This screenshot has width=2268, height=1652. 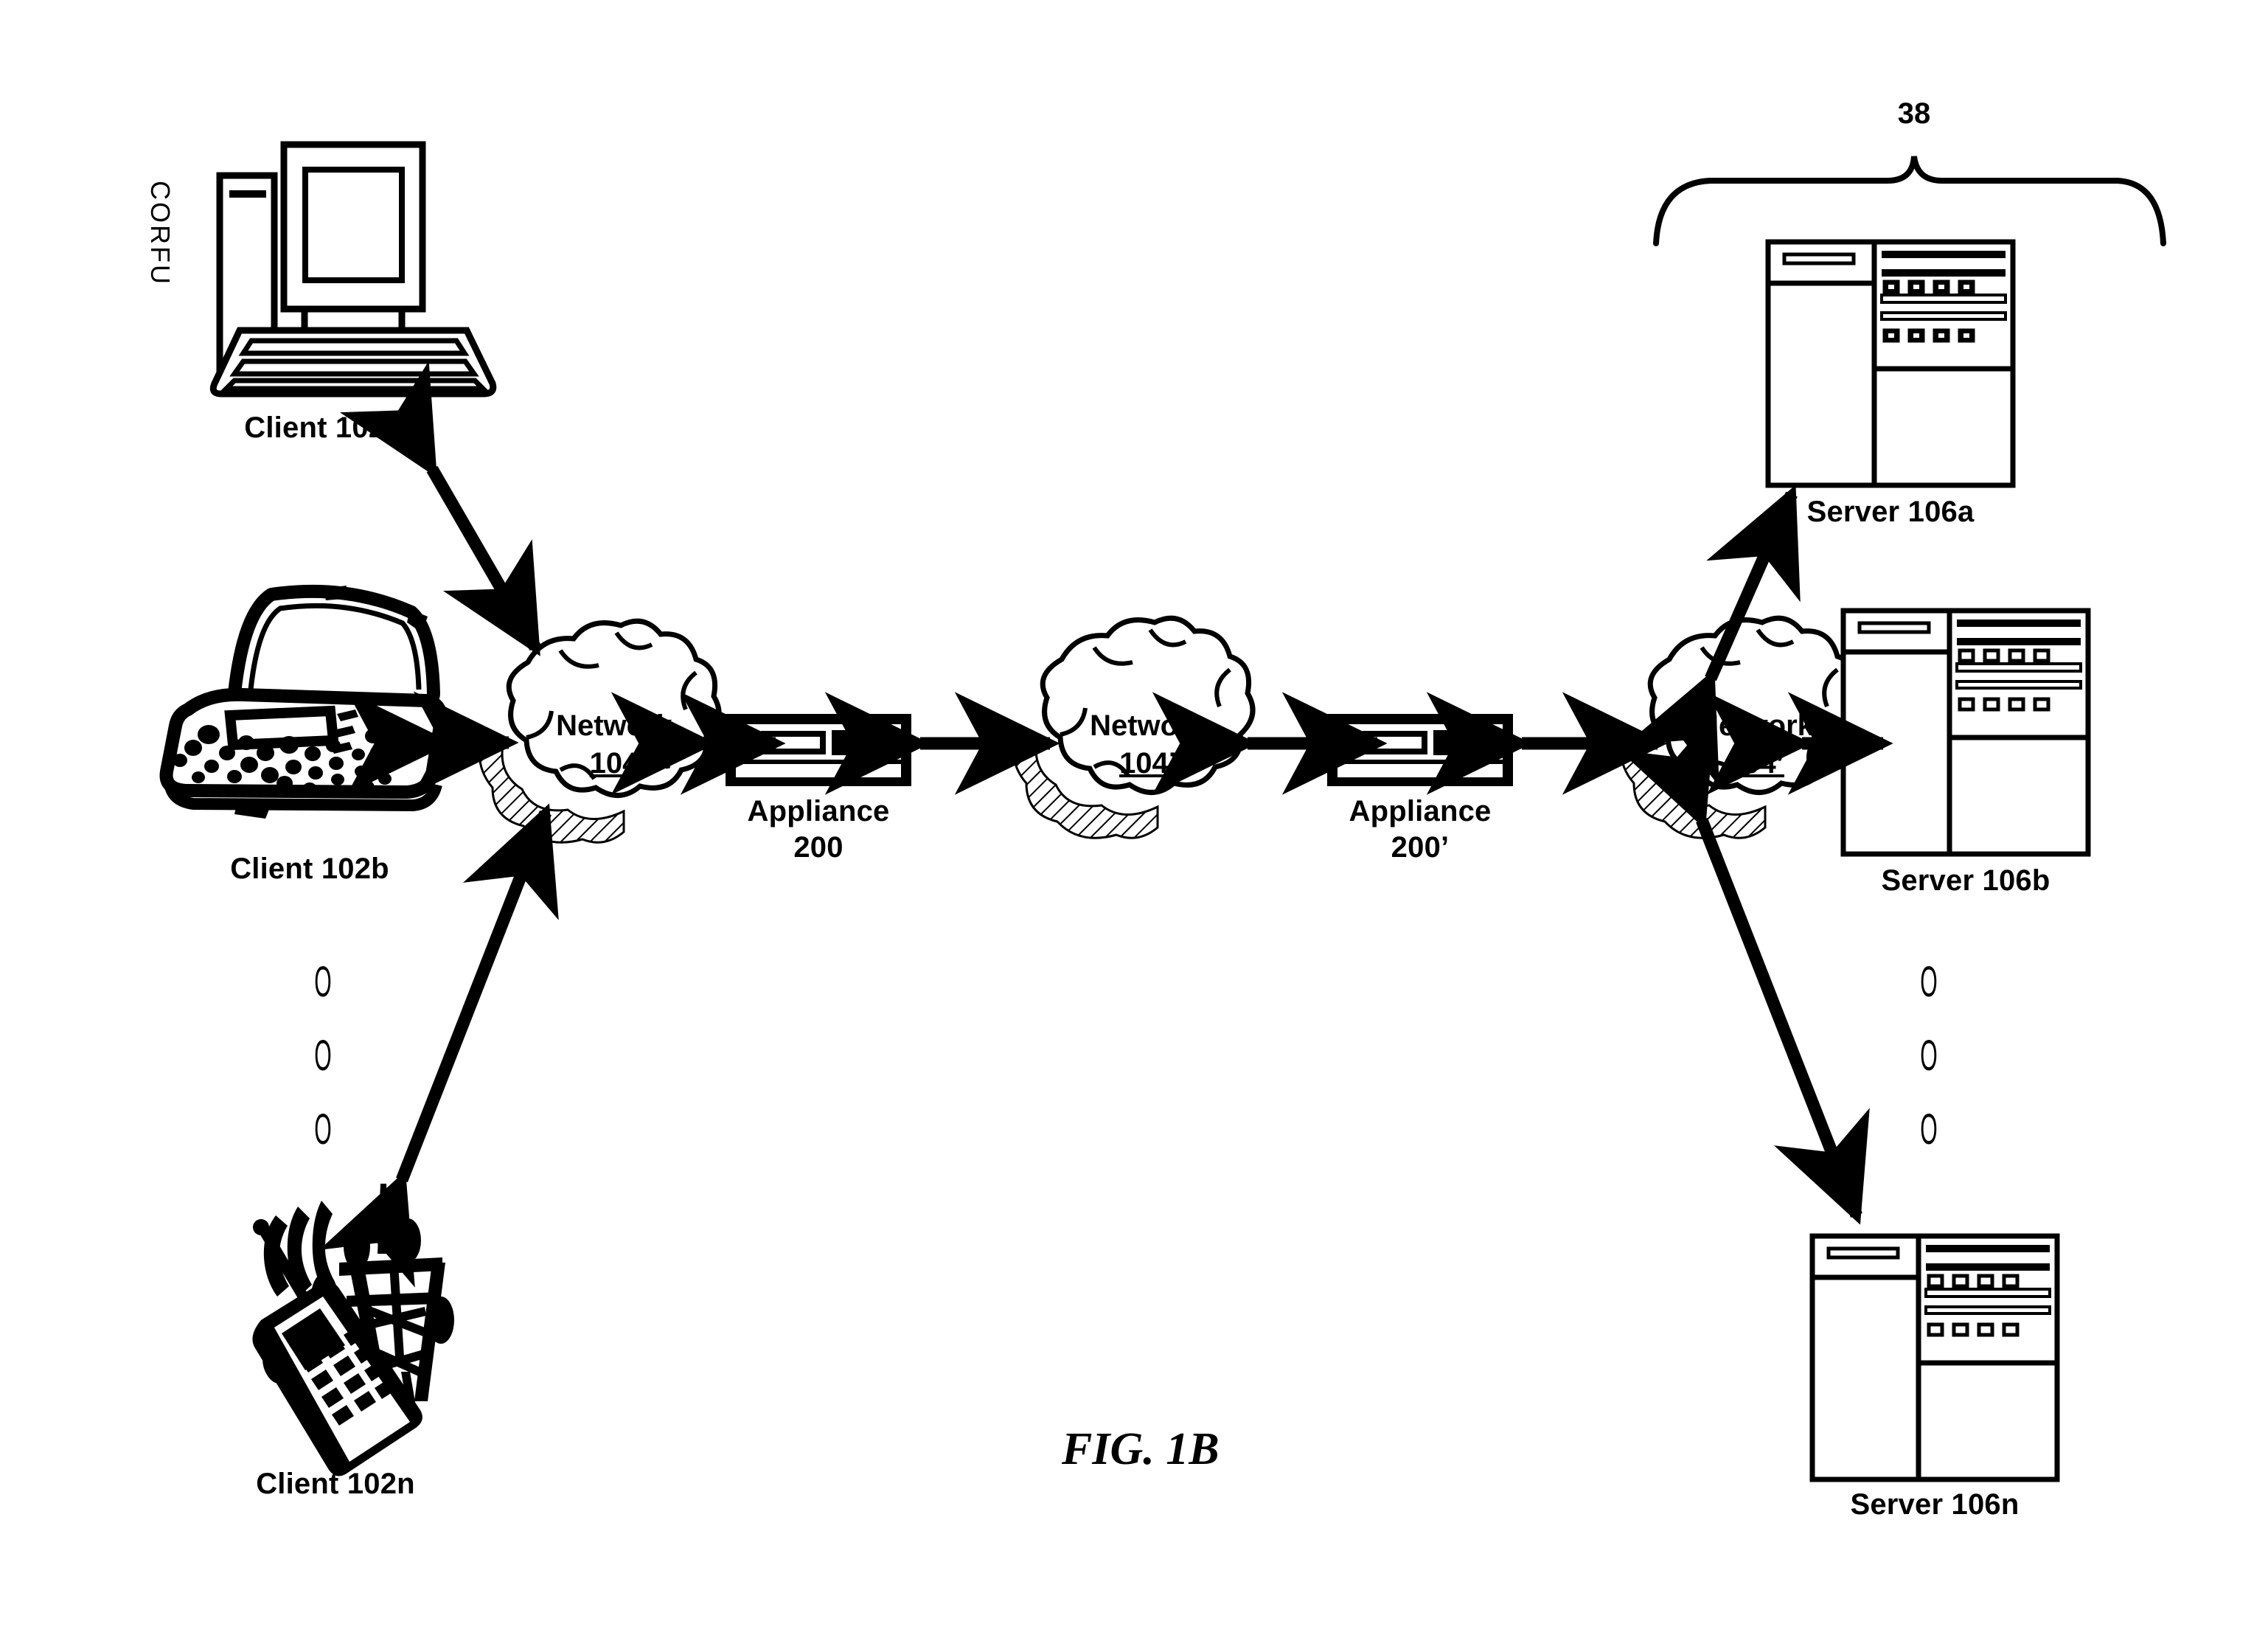 I want to click on server-tower-icon-106n, so click(x=1935, y=1357).